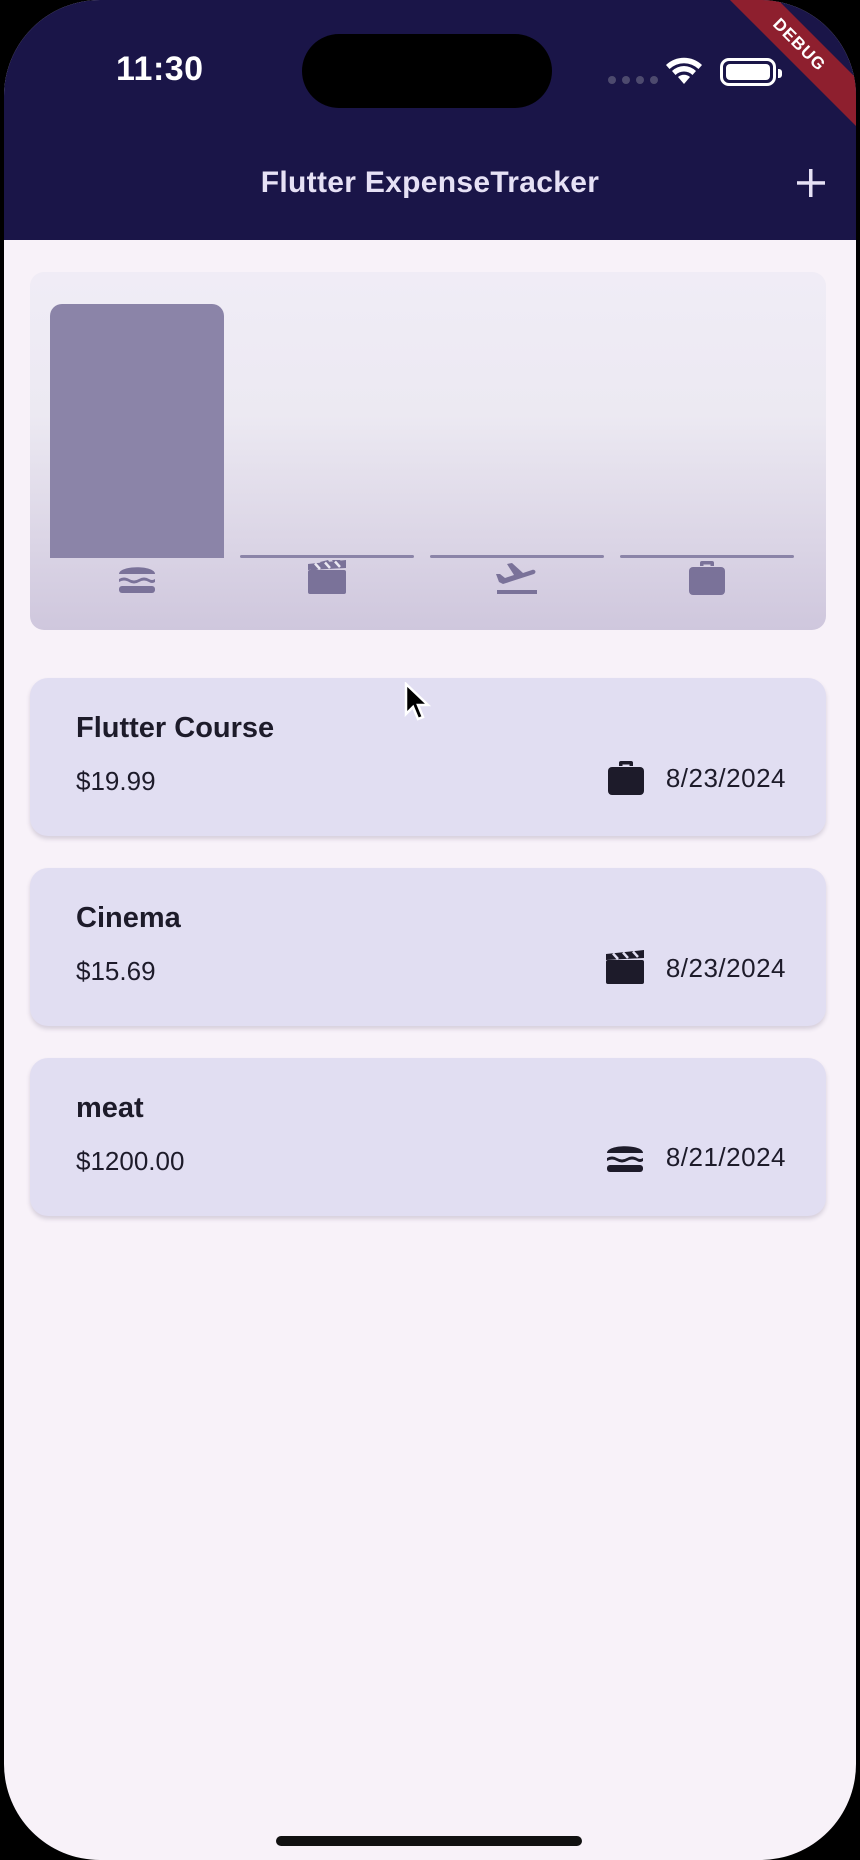 The image size is (860, 1860). What do you see at coordinates (327, 431) in the screenshot?
I see `chart-bar-slot-leisure` at bounding box center [327, 431].